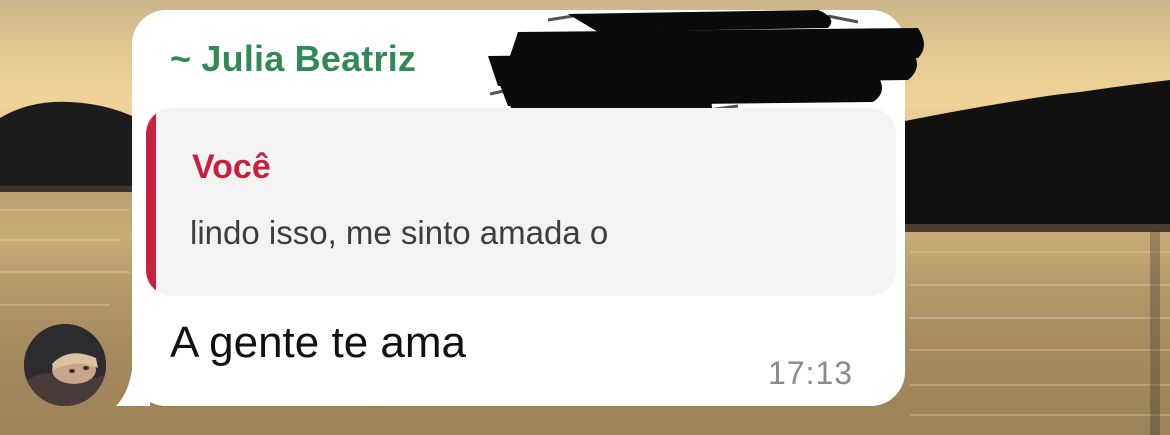  I want to click on profile-photo-icon, so click(65, 365).